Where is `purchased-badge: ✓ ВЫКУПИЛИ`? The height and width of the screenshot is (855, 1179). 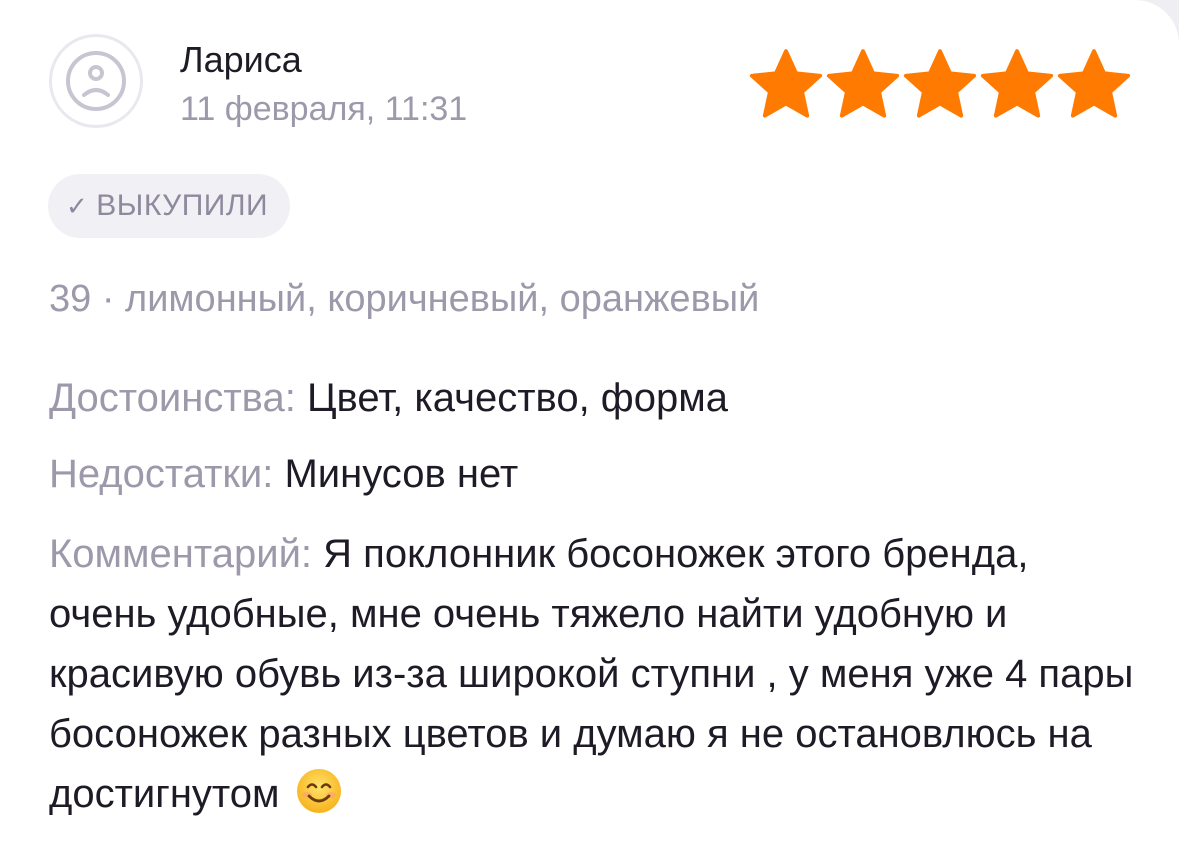 purchased-badge: ✓ ВЫКУПИЛИ is located at coordinates (169, 206).